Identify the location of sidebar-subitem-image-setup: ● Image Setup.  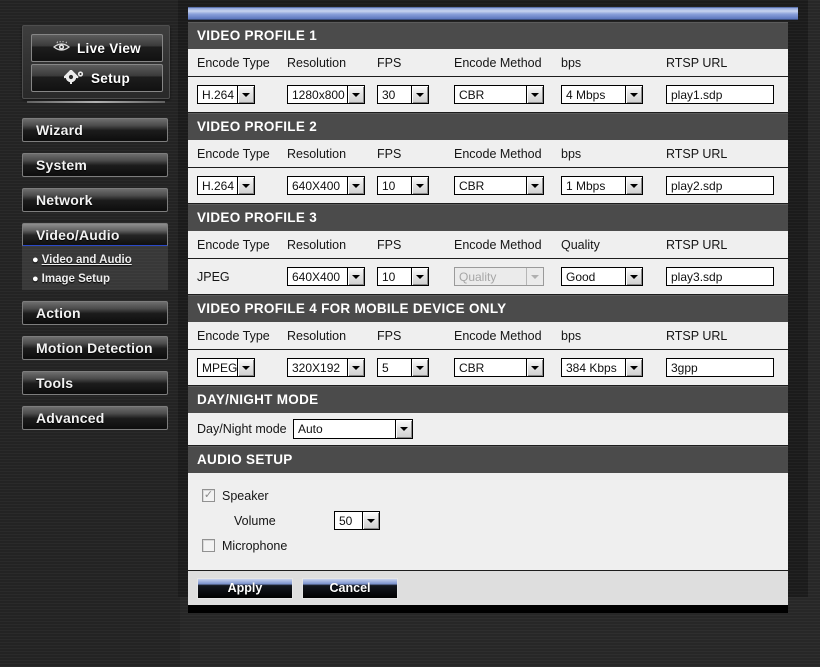
(71, 279).